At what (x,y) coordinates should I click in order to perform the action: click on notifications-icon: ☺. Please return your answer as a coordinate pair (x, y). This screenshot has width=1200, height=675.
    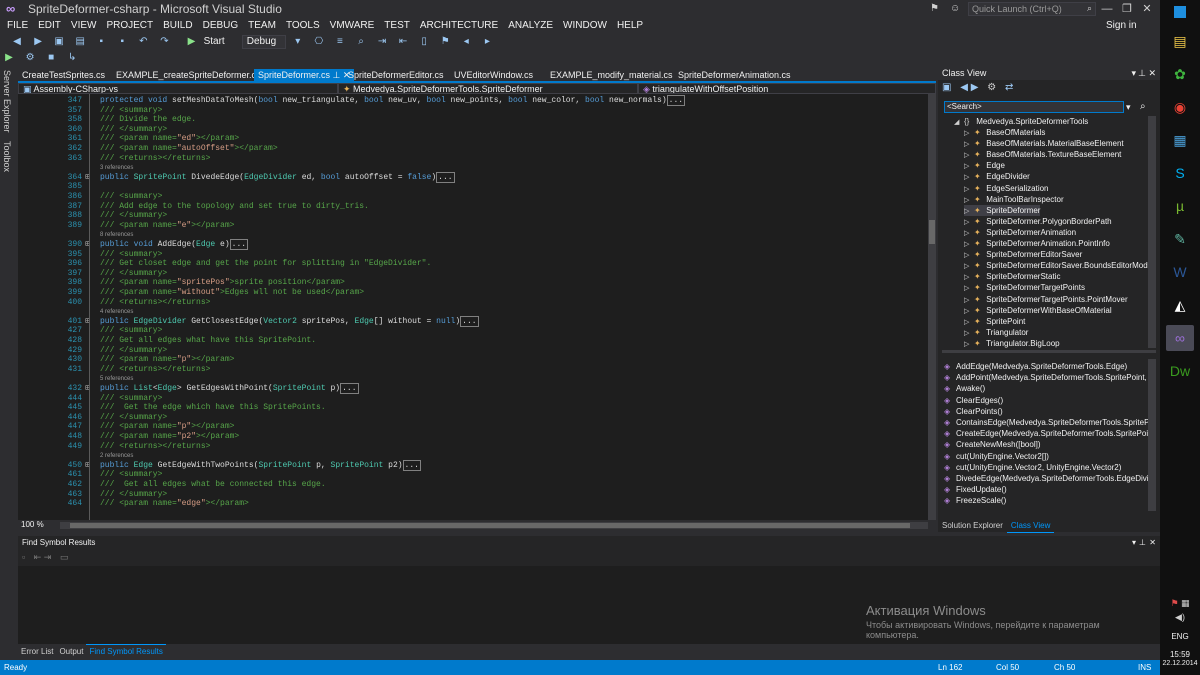
    Looking at the image, I should click on (955, 8).